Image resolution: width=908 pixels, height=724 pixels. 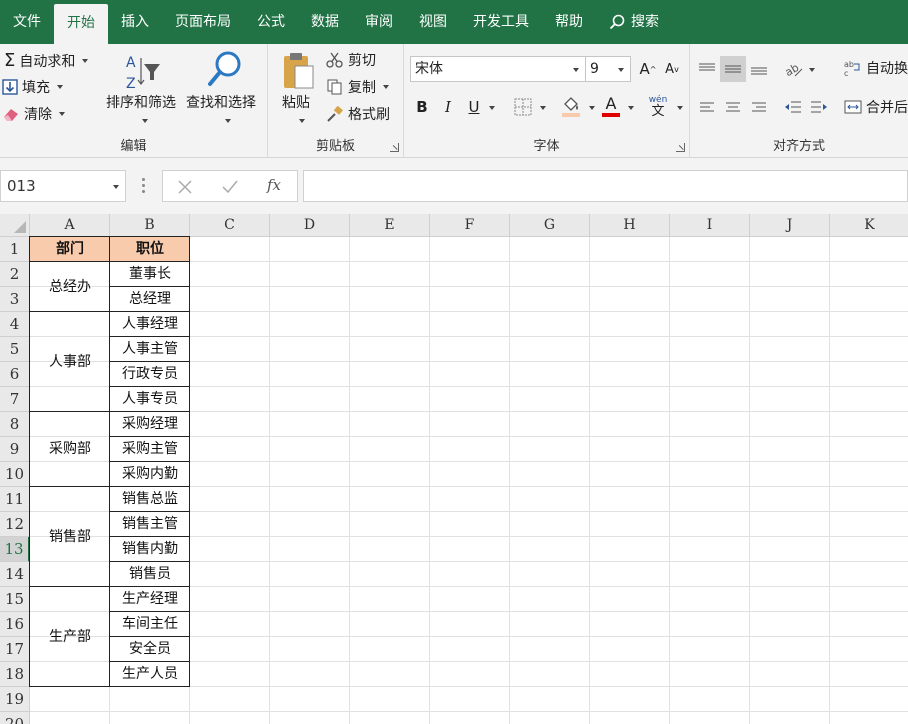 I want to click on row-header-7: 7, so click(x=15, y=399).